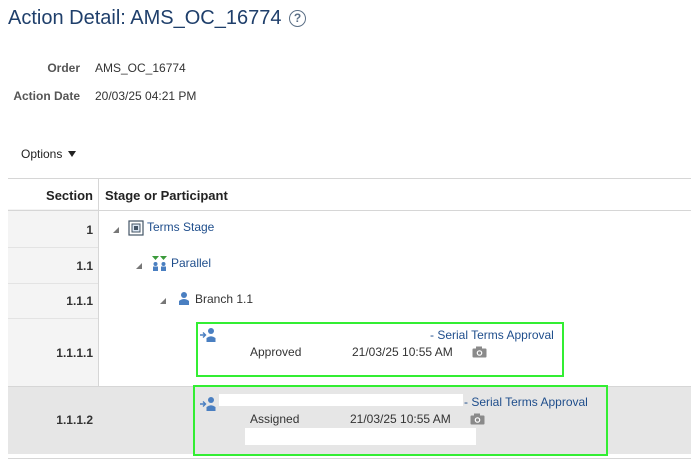  I want to click on caret-down-icon, so click(72, 153).